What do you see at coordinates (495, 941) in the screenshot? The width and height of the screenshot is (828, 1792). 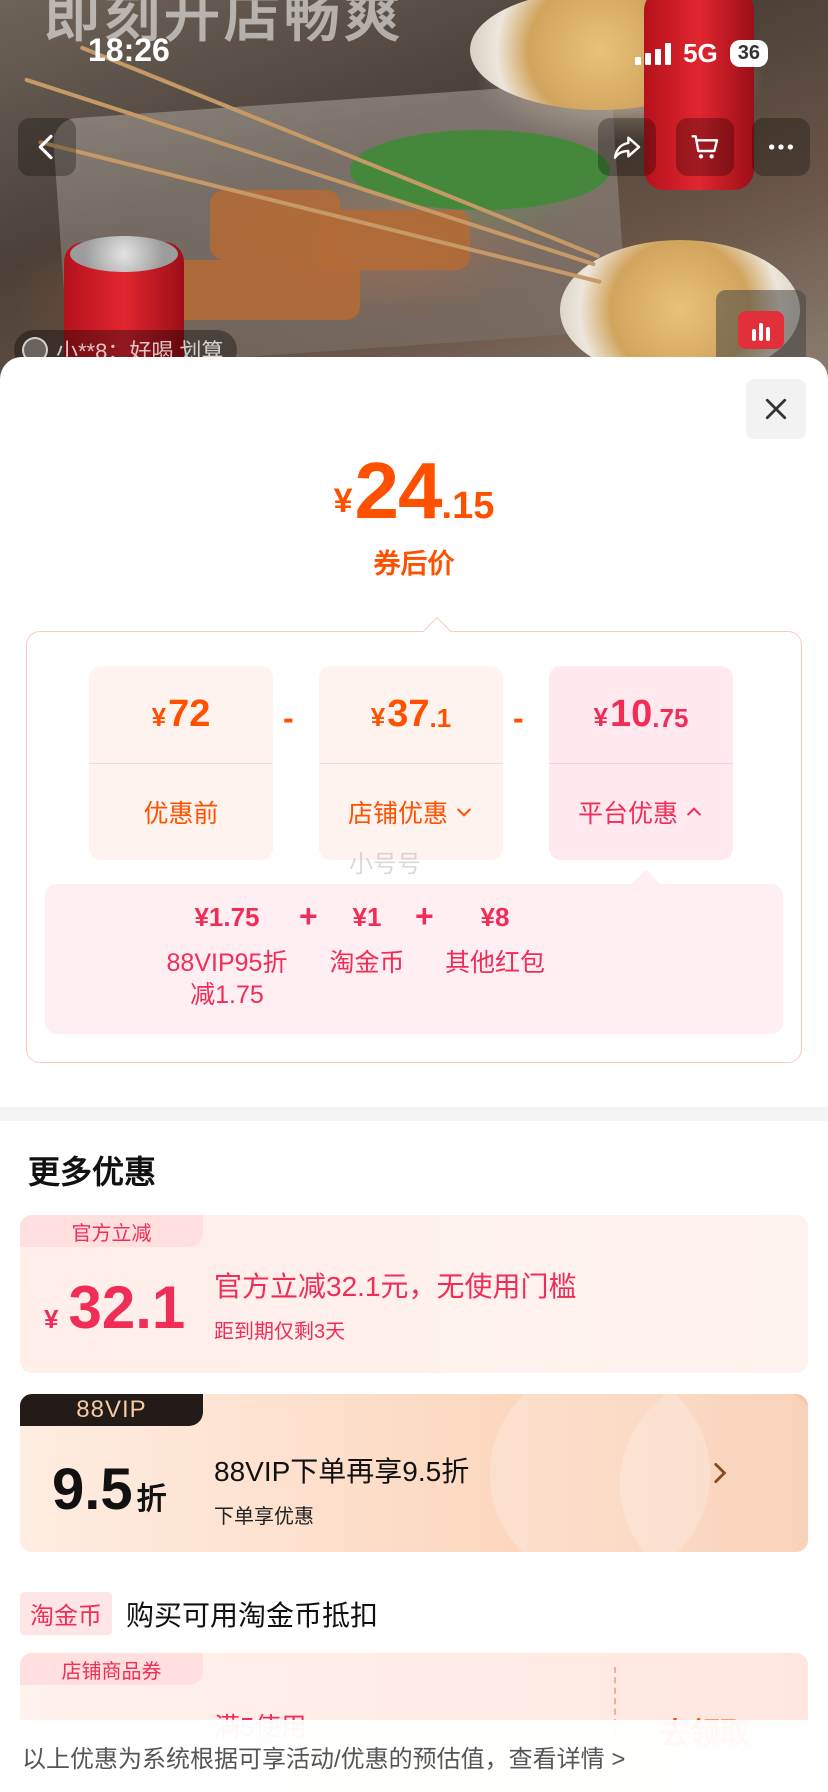 I see `detail-redpacket: ¥8 其他红包` at bounding box center [495, 941].